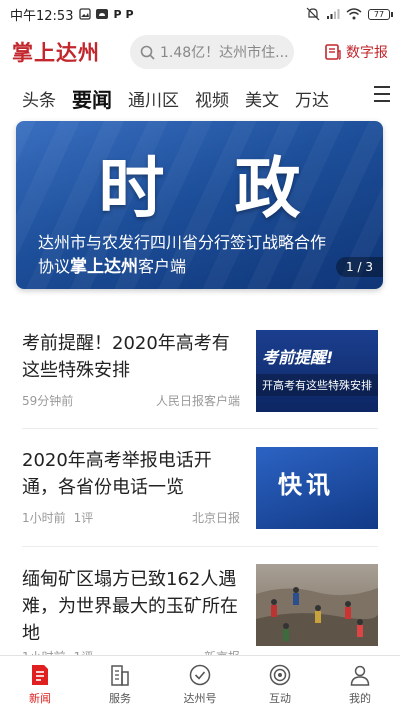  What do you see at coordinates (354, 14) in the screenshot?
I see `wifi-icon` at bounding box center [354, 14].